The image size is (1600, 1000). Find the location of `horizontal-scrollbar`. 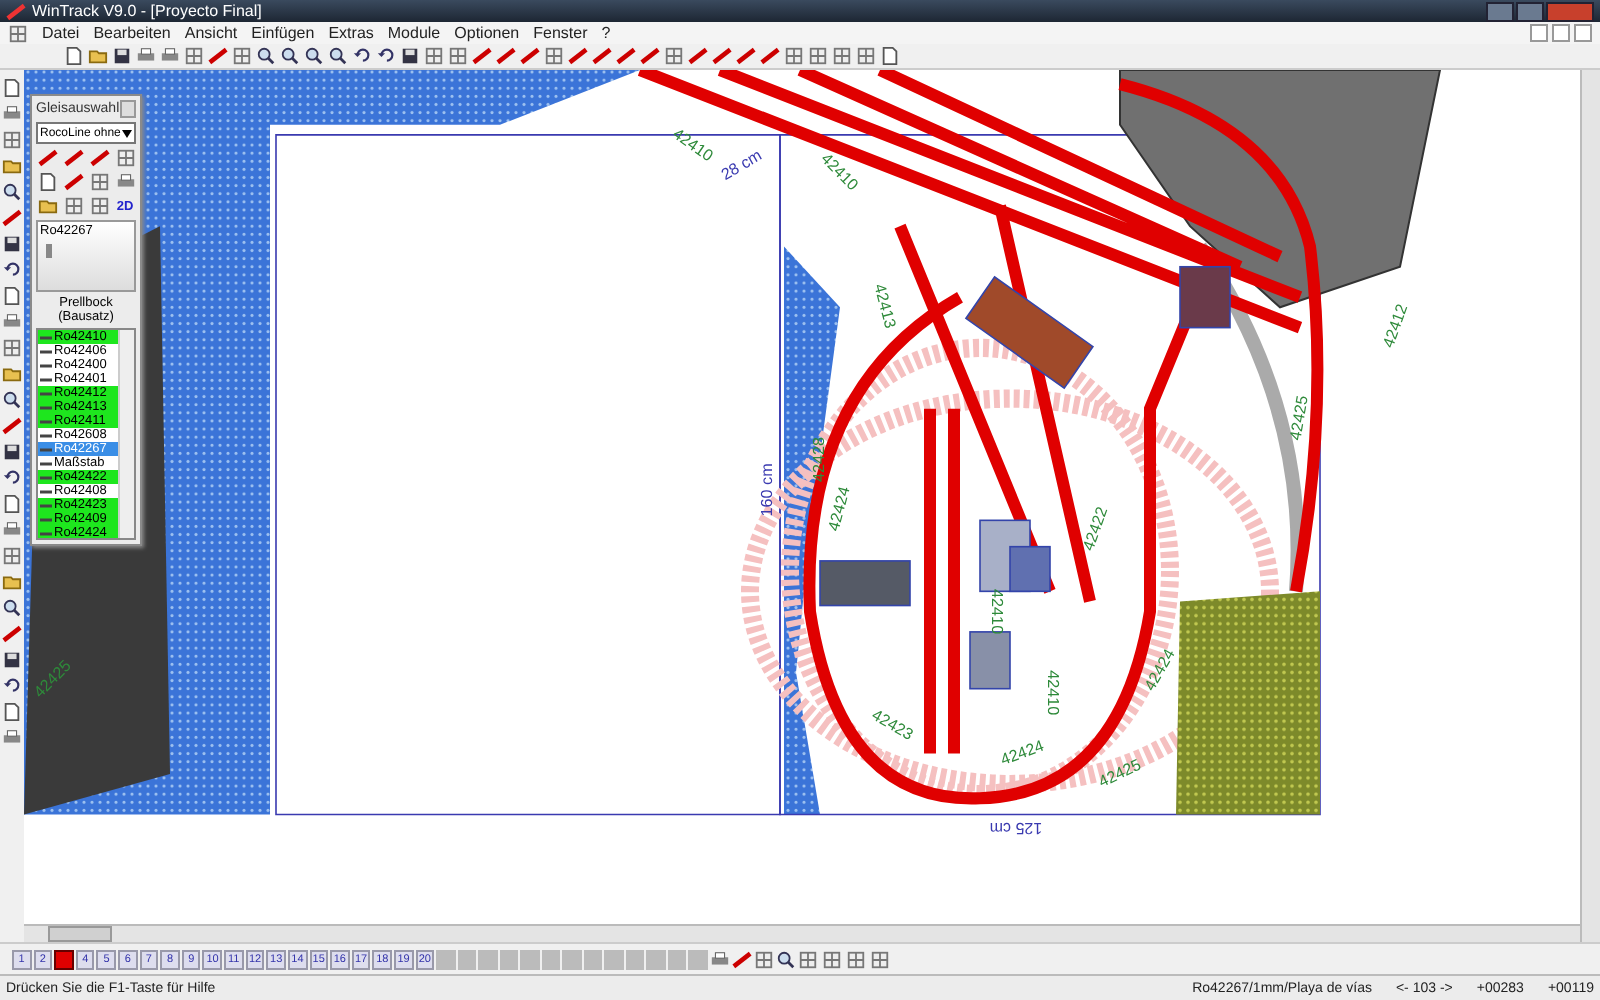

horizontal-scrollbar is located at coordinates (802, 933).